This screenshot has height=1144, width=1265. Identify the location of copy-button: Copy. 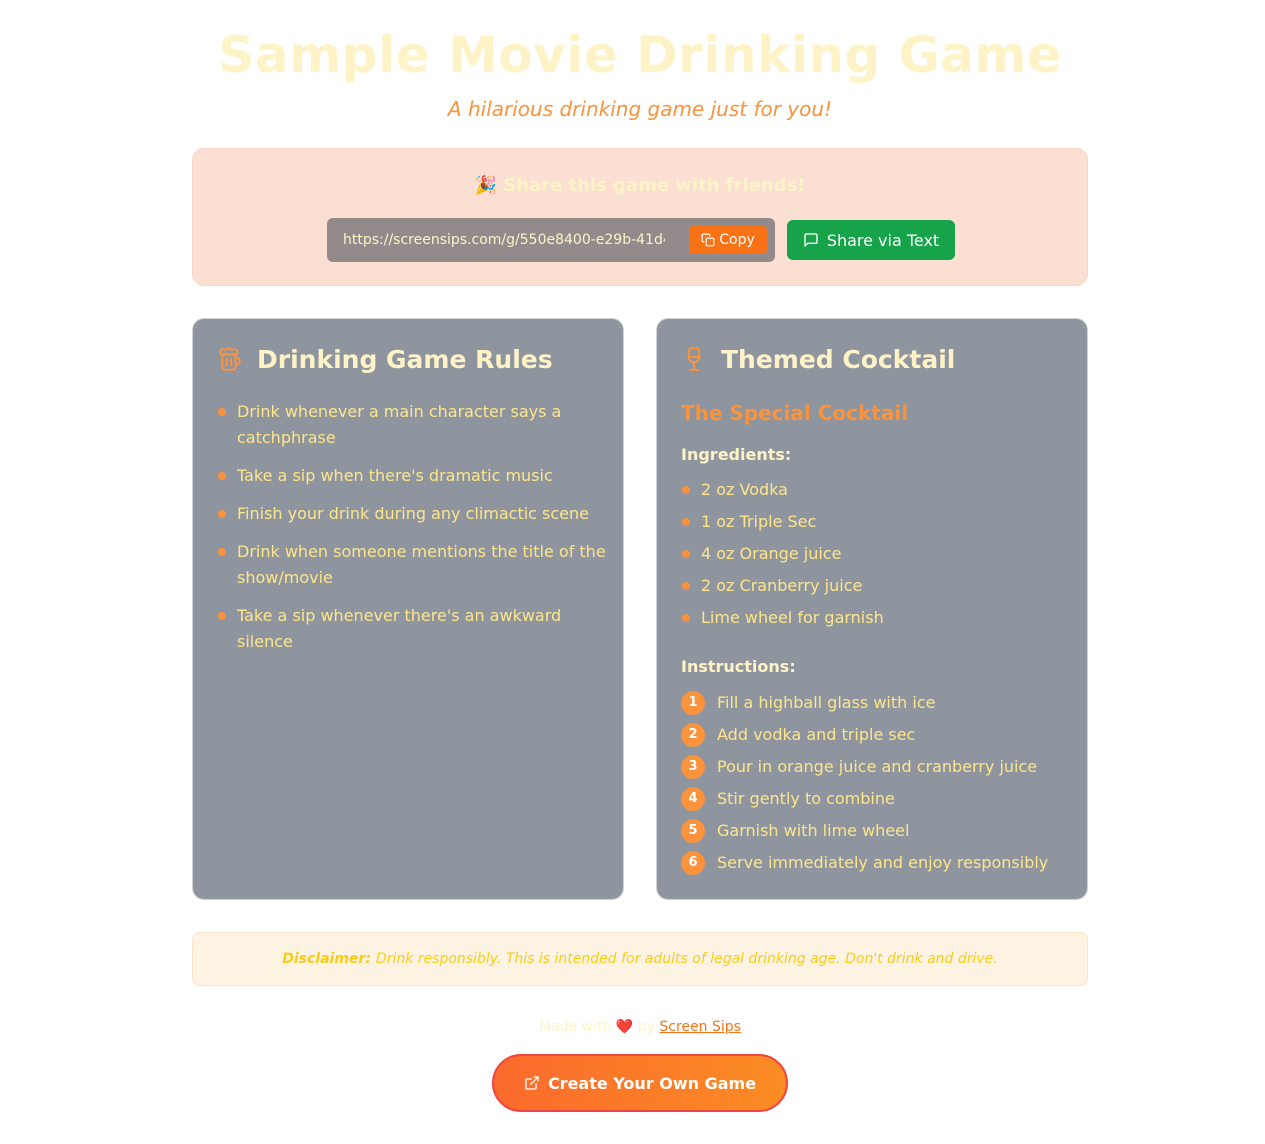
(728, 240).